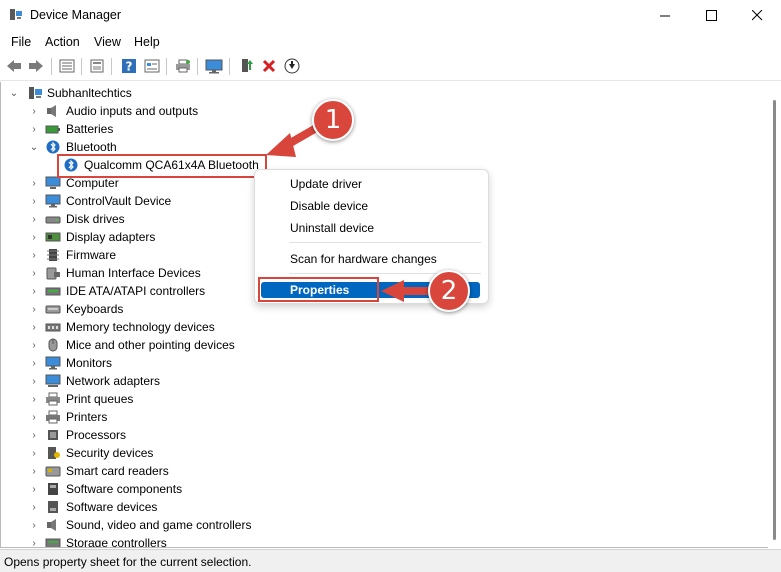  Describe the element at coordinates (384, 111) in the screenshot. I see `tree-category: › Audio inputs and outputs` at that location.